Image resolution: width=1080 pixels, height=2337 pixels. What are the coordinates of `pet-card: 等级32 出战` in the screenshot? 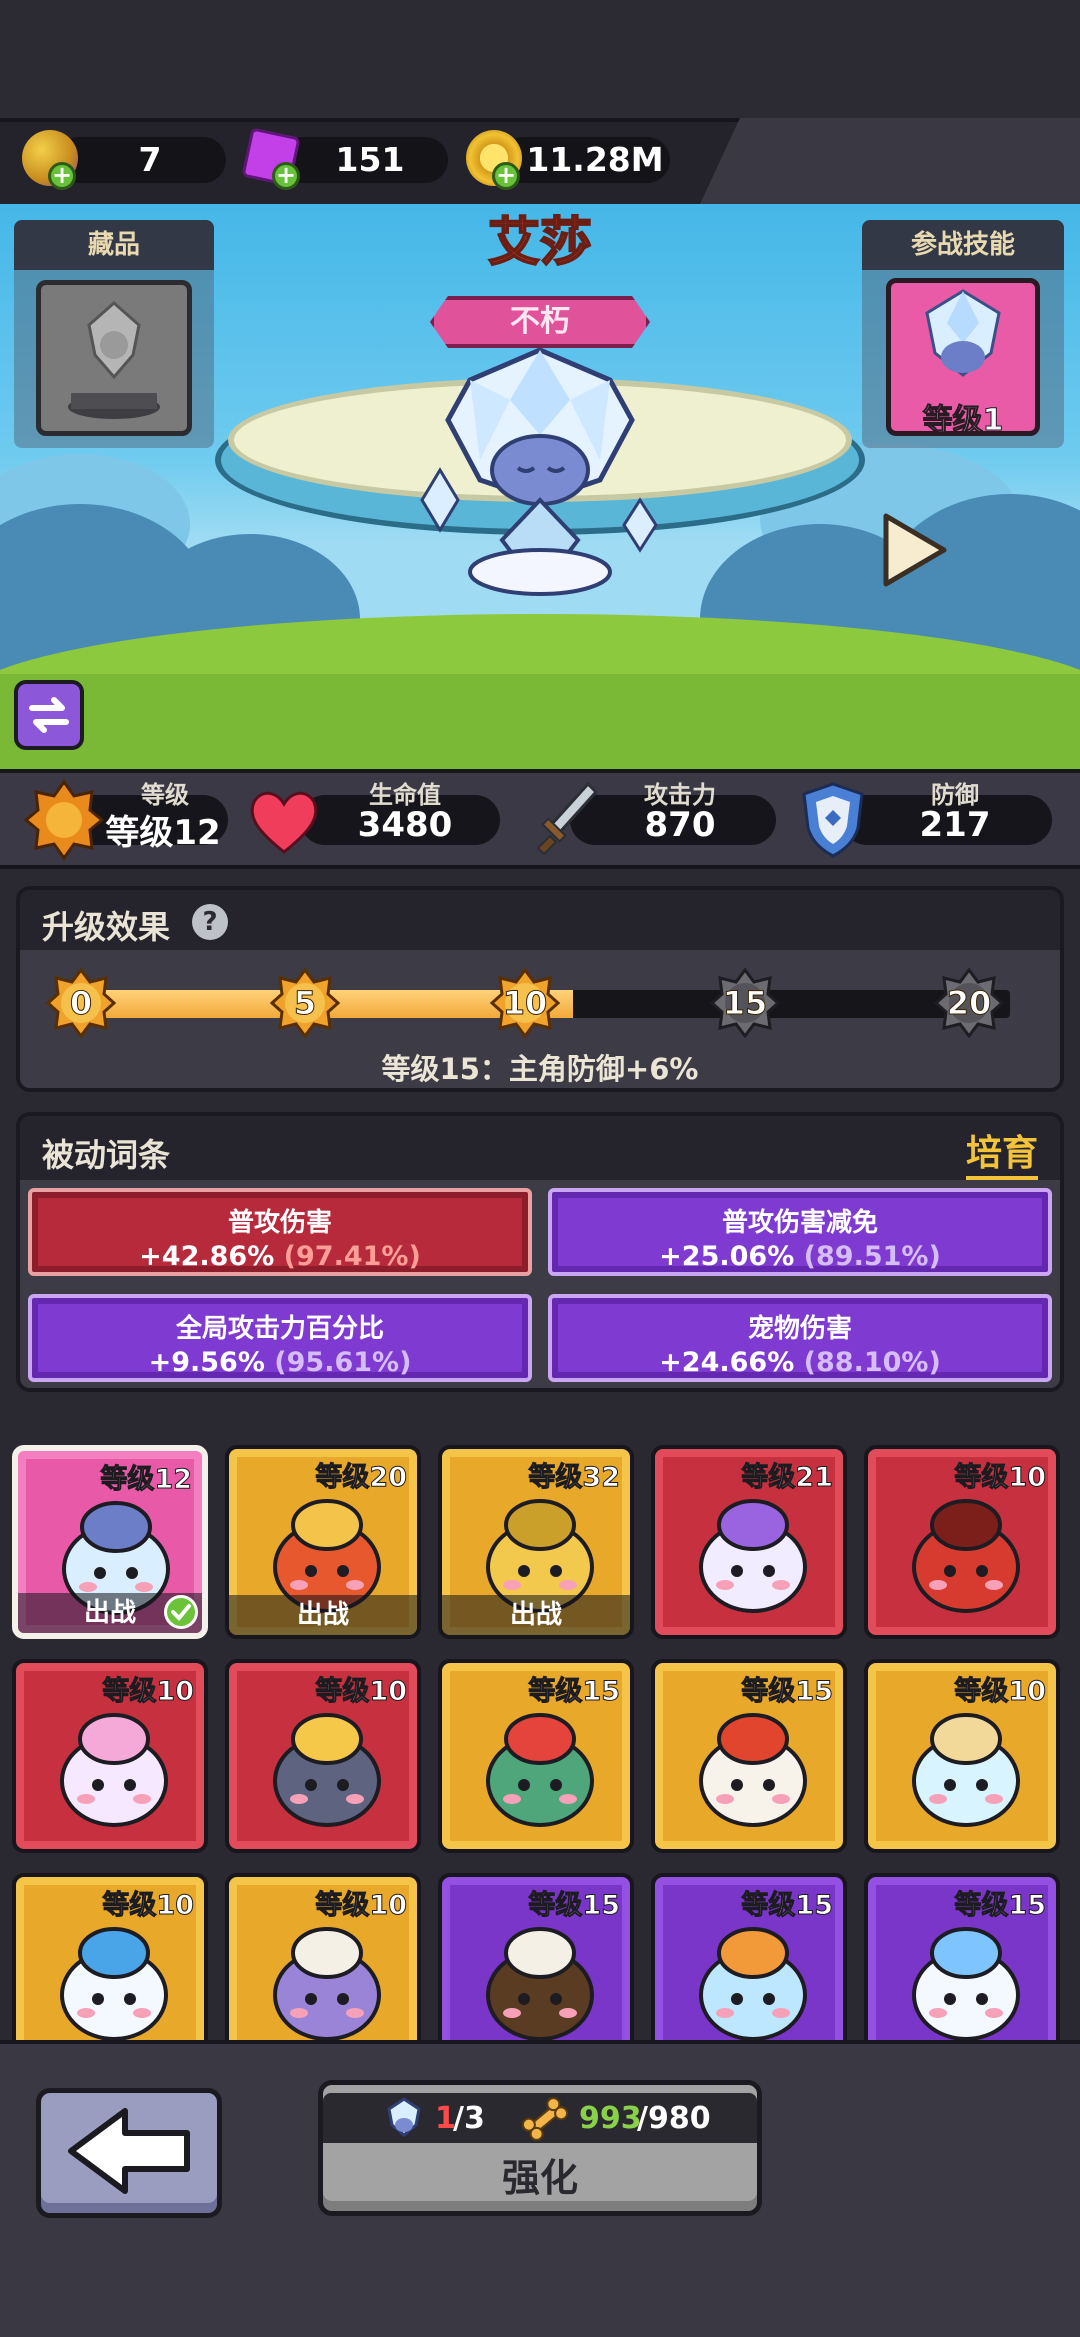 It's located at (536, 1542).